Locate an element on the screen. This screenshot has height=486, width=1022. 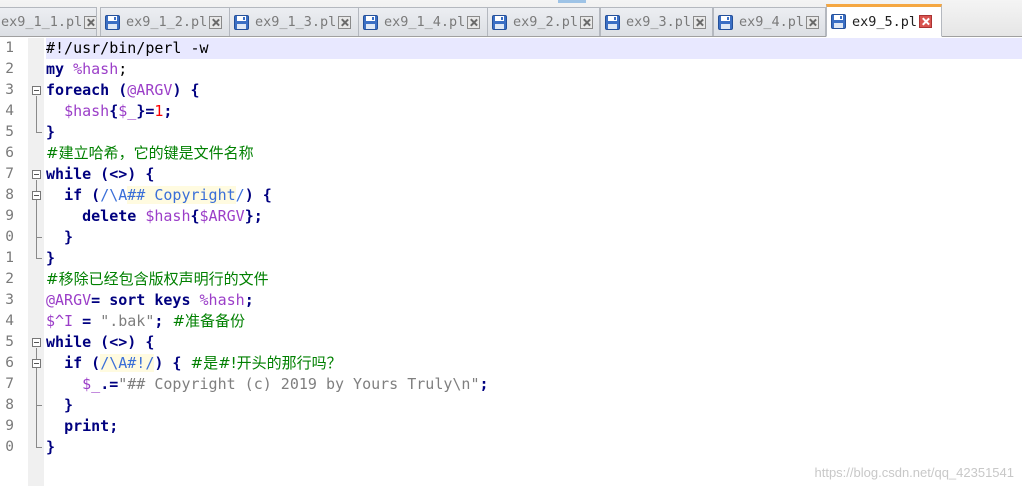
variable: $hash is located at coordinates (163, 216).